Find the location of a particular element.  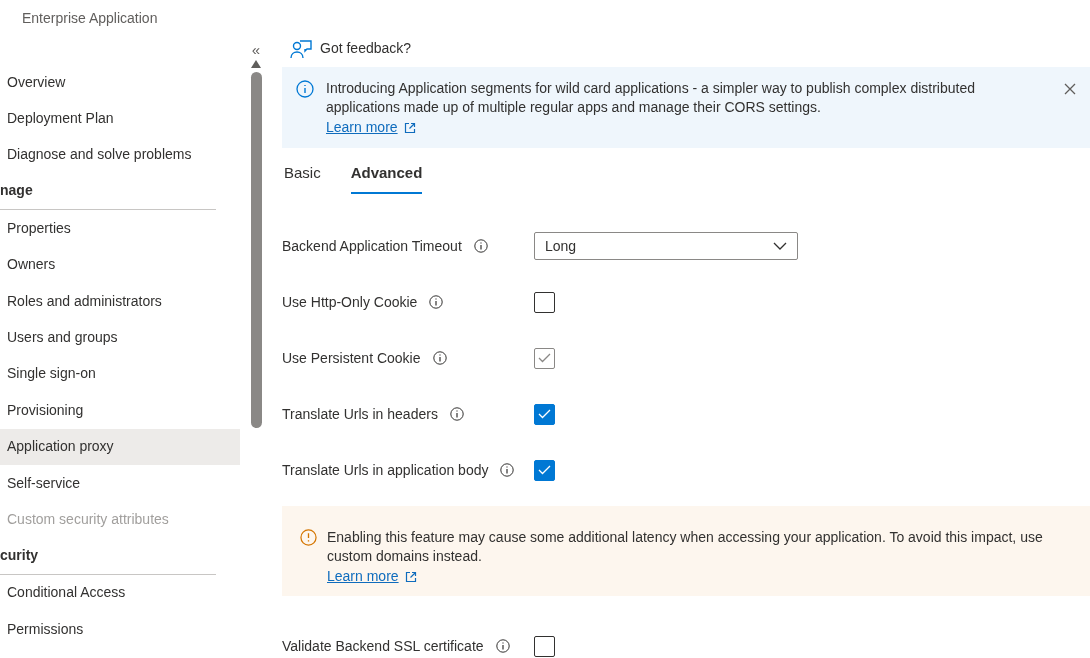

setting-label: Validate Backend SSL certificate is located at coordinates (383, 646).